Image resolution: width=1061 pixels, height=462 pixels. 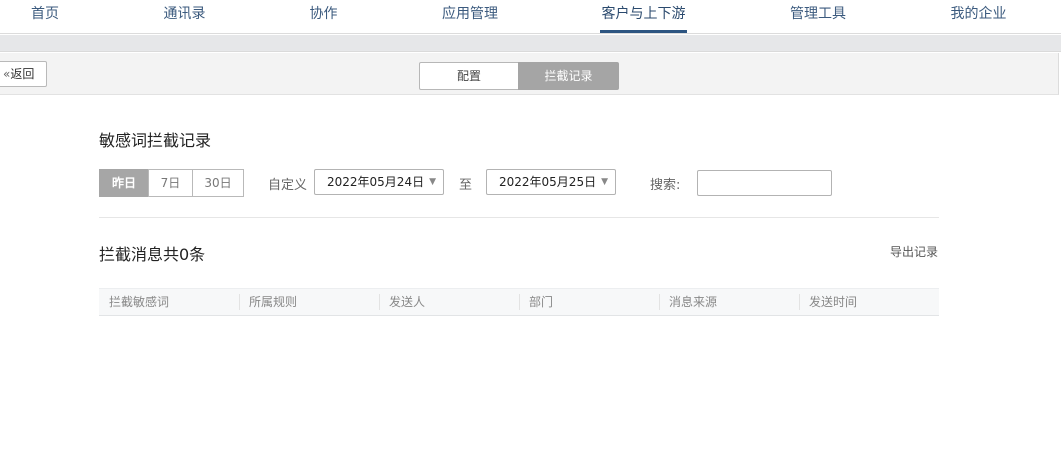 I want to click on range-yesterday-button: 昨日, so click(x=124, y=183).